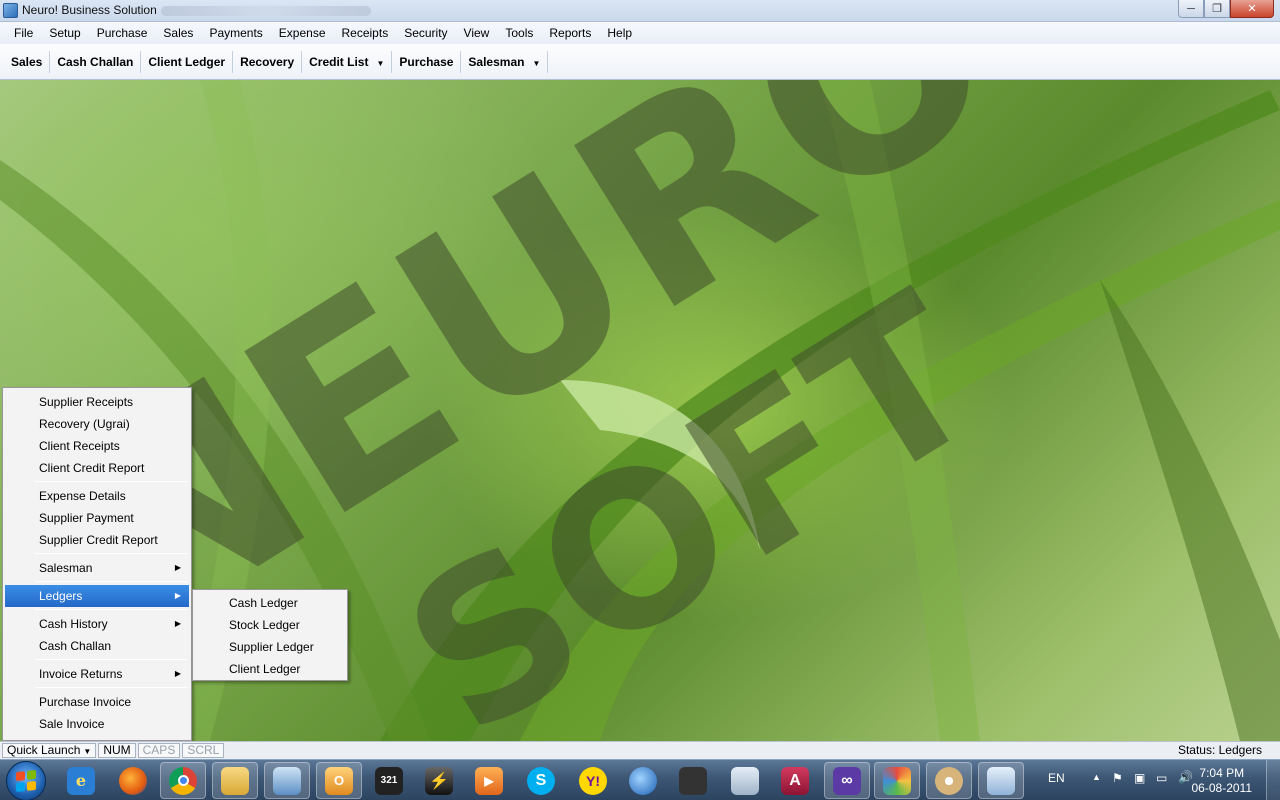 Image resolution: width=1280 pixels, height=800 pixels. What do you see at coordinates (1139, 778) in the screenshot?
I see `network-icon: ▣` at bounding box center [1139, 778].